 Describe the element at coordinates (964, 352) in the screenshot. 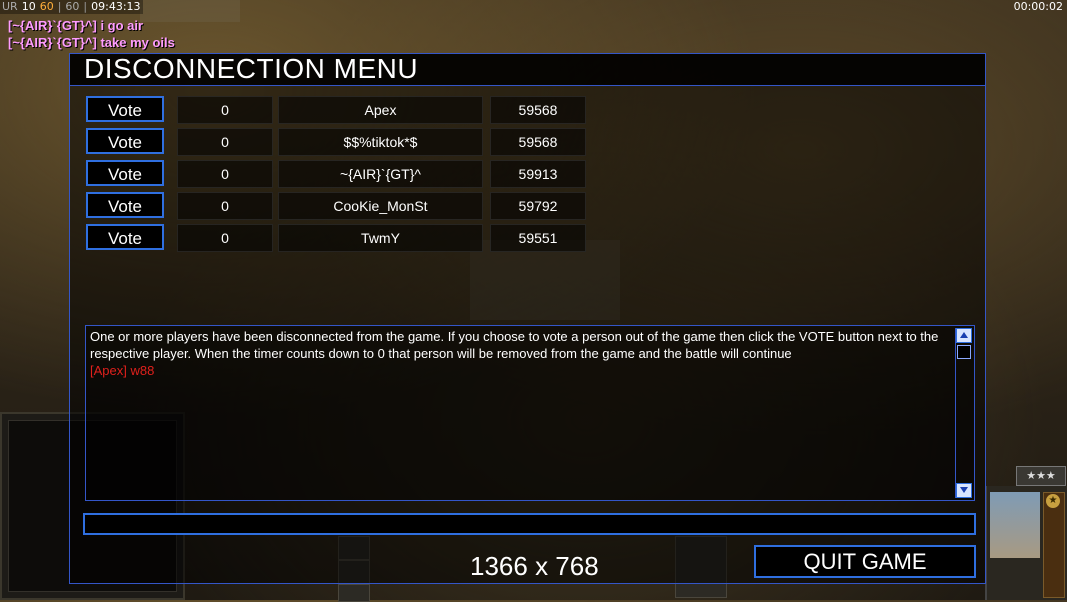

I see `scroll-thumb` at that location.